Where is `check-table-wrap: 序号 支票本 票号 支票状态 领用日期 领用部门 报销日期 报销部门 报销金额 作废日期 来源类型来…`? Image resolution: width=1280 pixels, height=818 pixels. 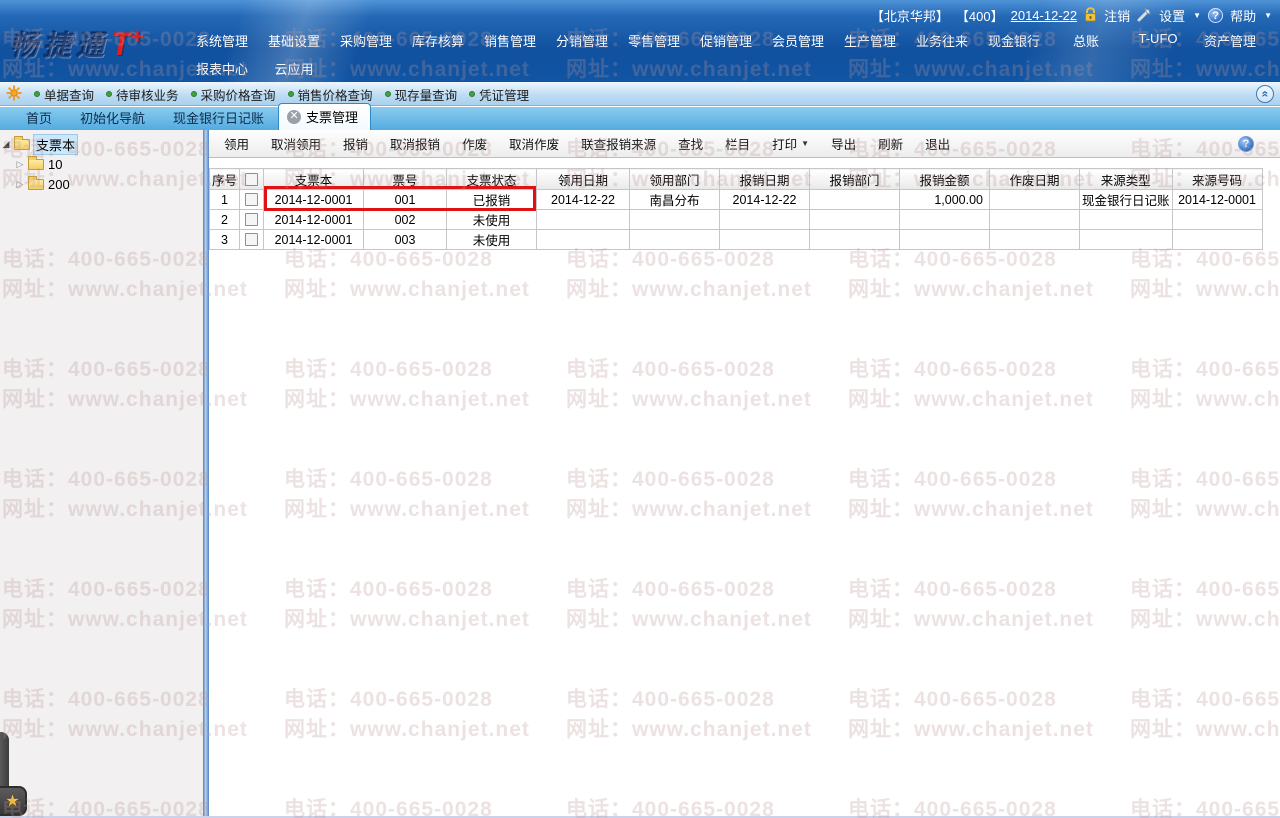 check-table-wrap: 序号 支票本 票号 支票状态 领用日期 领用部门 报销日期 报销部门 报销金额 作废日期 来源类型来… is located at coordinates (744, 209).